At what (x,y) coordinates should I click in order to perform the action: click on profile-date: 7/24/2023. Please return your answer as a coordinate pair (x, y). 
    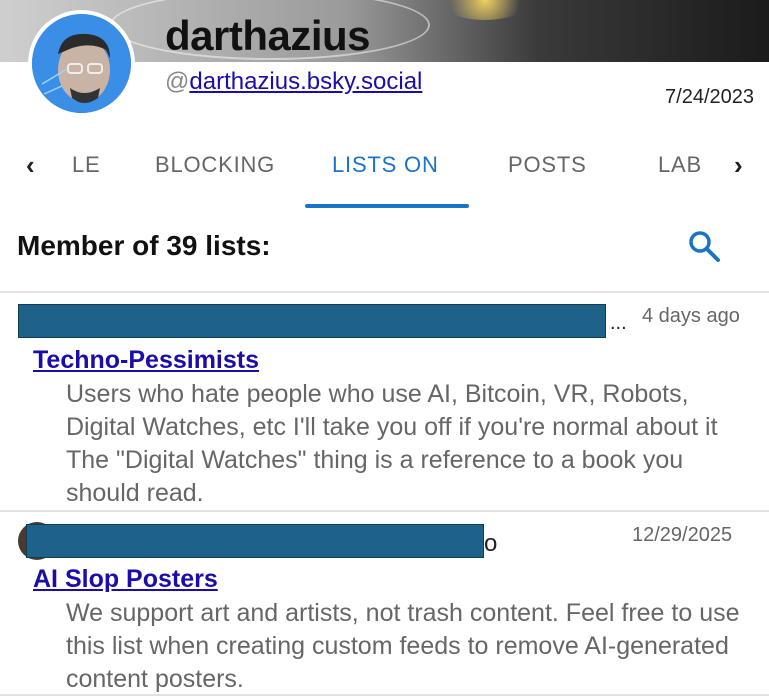
    Looking at the image, I should click on (709, 97).